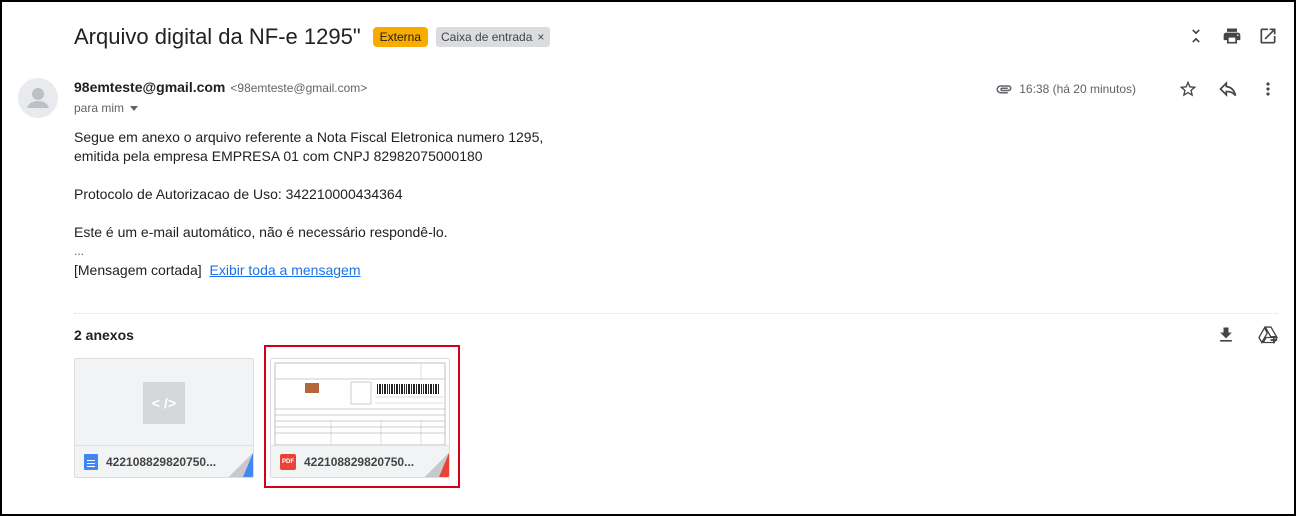  Describe the element at coordinates (1188, 89) in the screenshot. I see `star-icon` at that location.